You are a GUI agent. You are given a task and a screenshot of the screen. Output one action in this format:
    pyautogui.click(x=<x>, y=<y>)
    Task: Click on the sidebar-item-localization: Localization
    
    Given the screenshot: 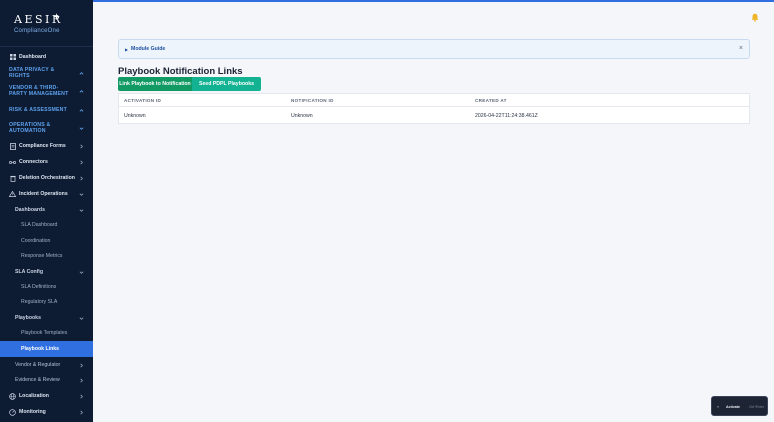 What is the action you would take?
    pyautogui.click(x=46, y=396)
    